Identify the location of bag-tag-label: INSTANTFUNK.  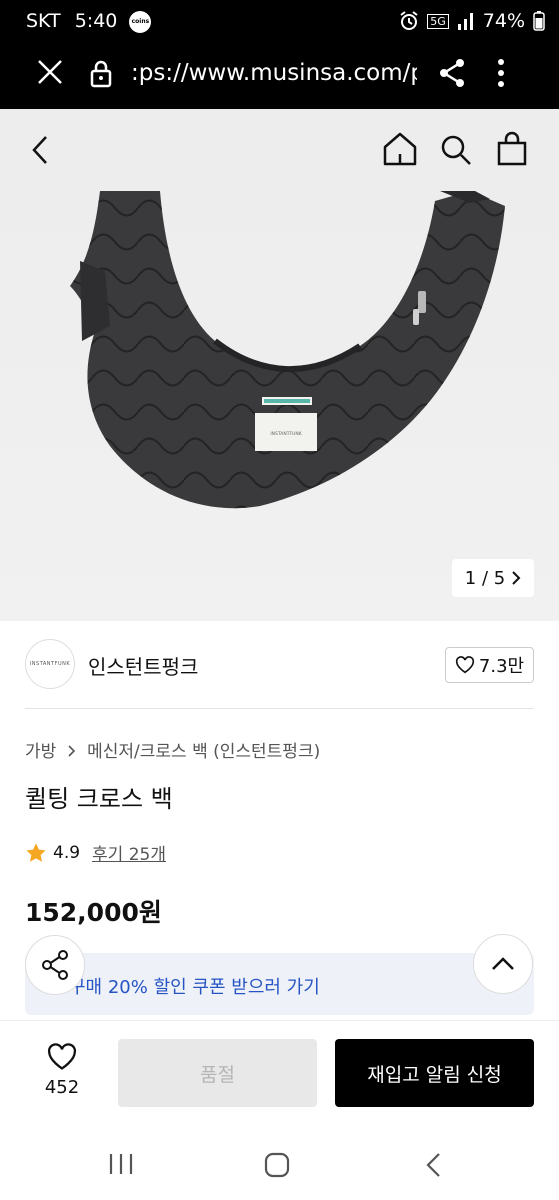
(286, 434).